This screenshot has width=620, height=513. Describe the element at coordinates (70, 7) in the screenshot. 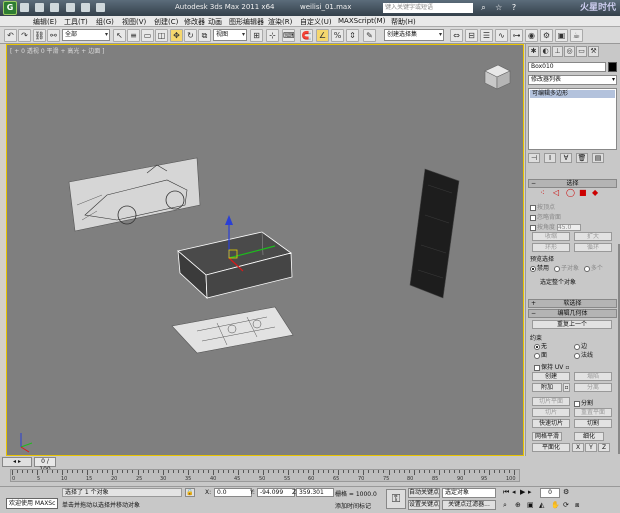

I see `undo-icon` at that location.